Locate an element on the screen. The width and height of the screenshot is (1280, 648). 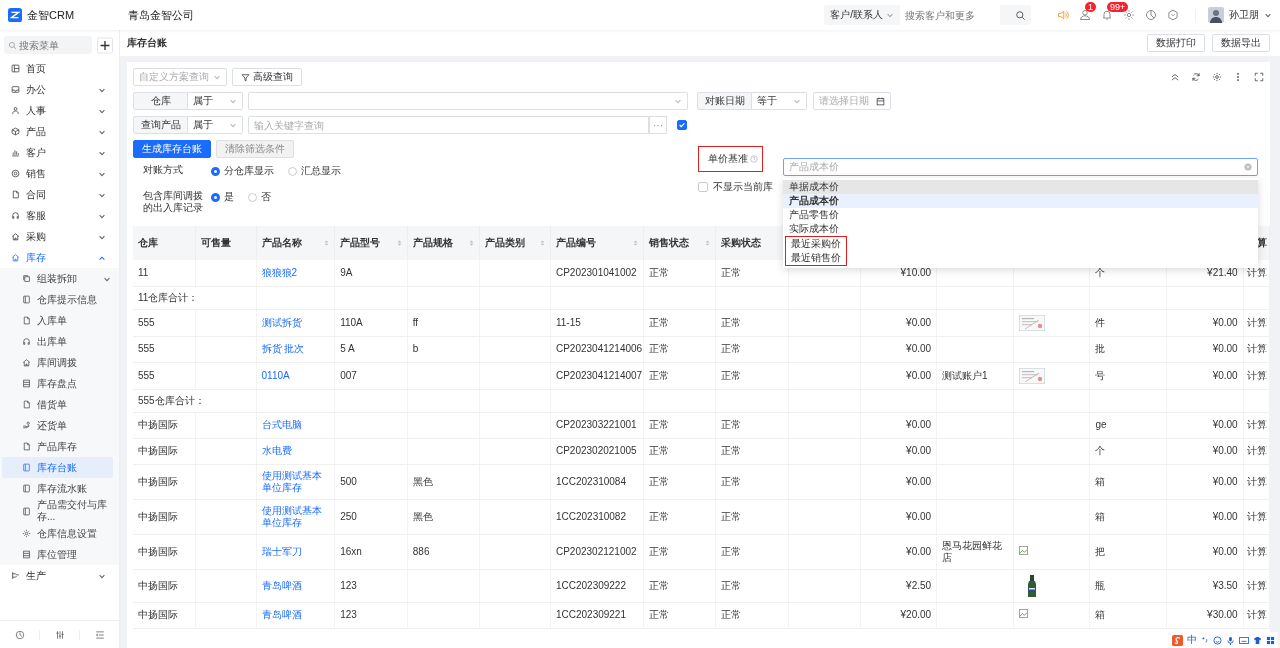
product-link: 台式电脑 is located at coordinates (295, 425).